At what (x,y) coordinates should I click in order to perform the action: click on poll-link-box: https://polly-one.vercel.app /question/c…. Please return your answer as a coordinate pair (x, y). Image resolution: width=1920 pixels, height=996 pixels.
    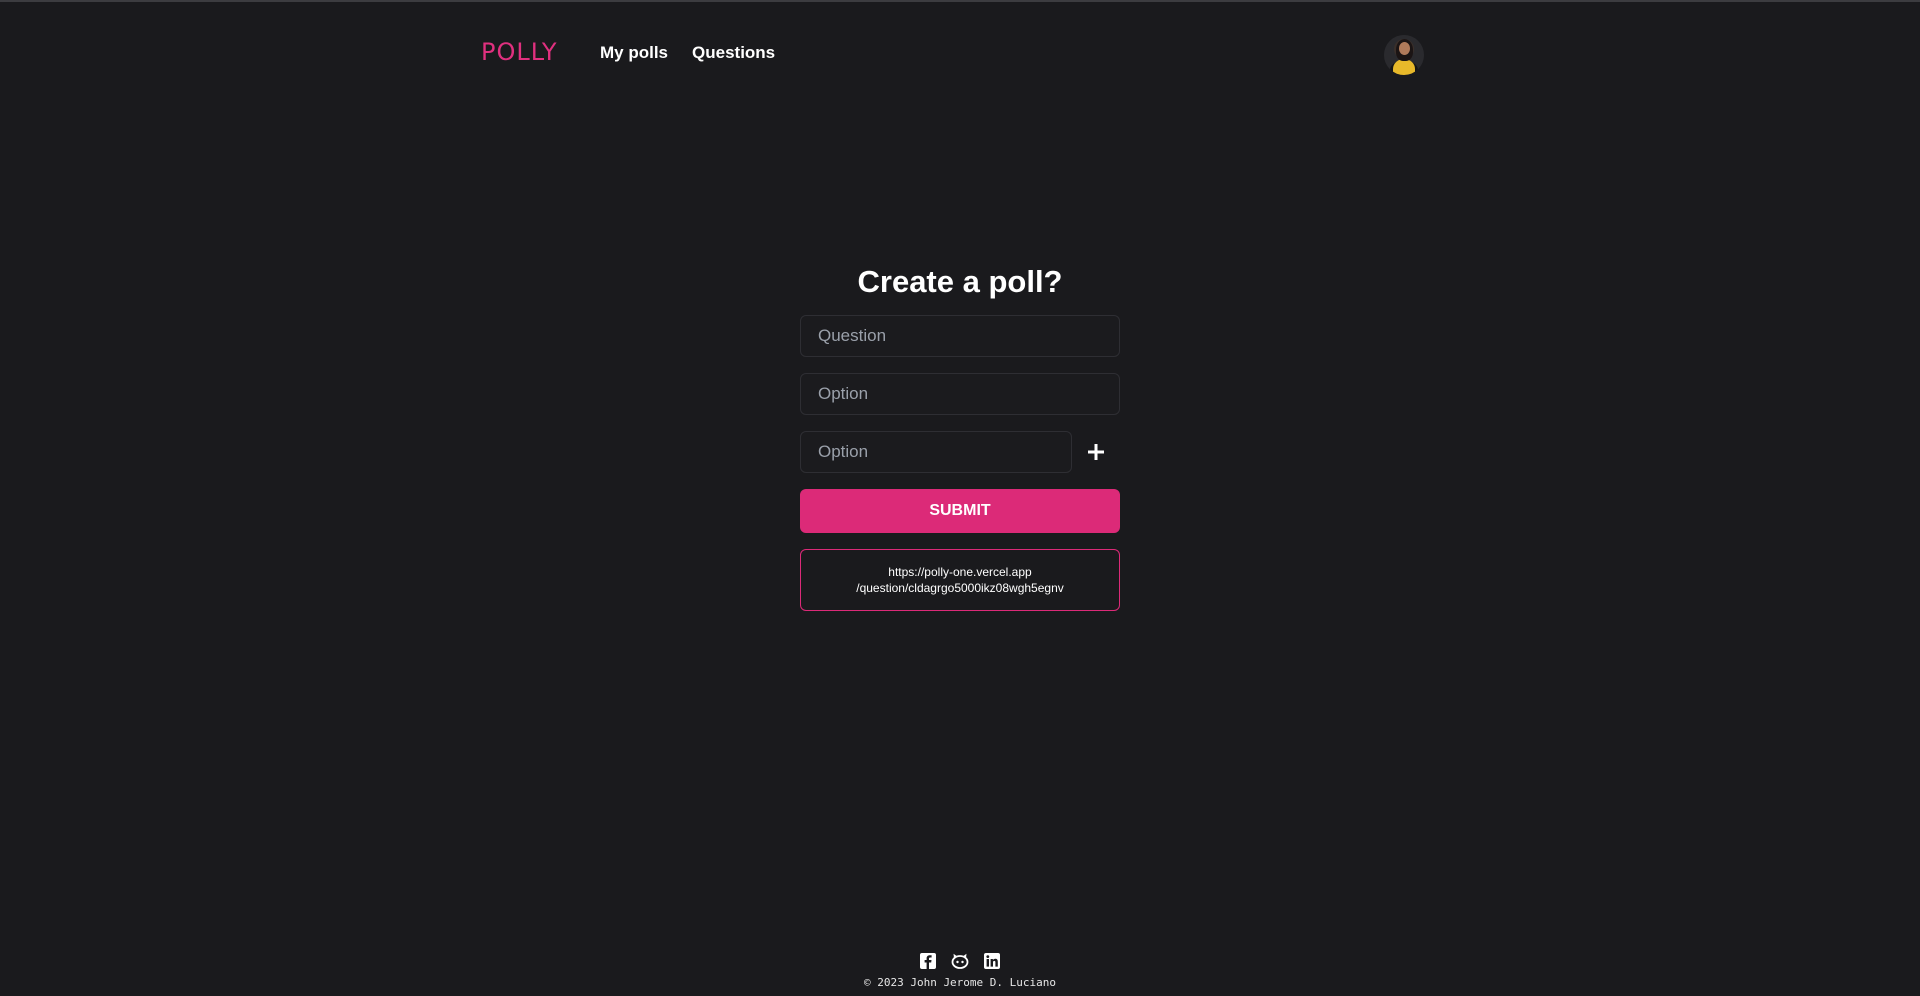
    Looking at the image, I should click on (960, 580).